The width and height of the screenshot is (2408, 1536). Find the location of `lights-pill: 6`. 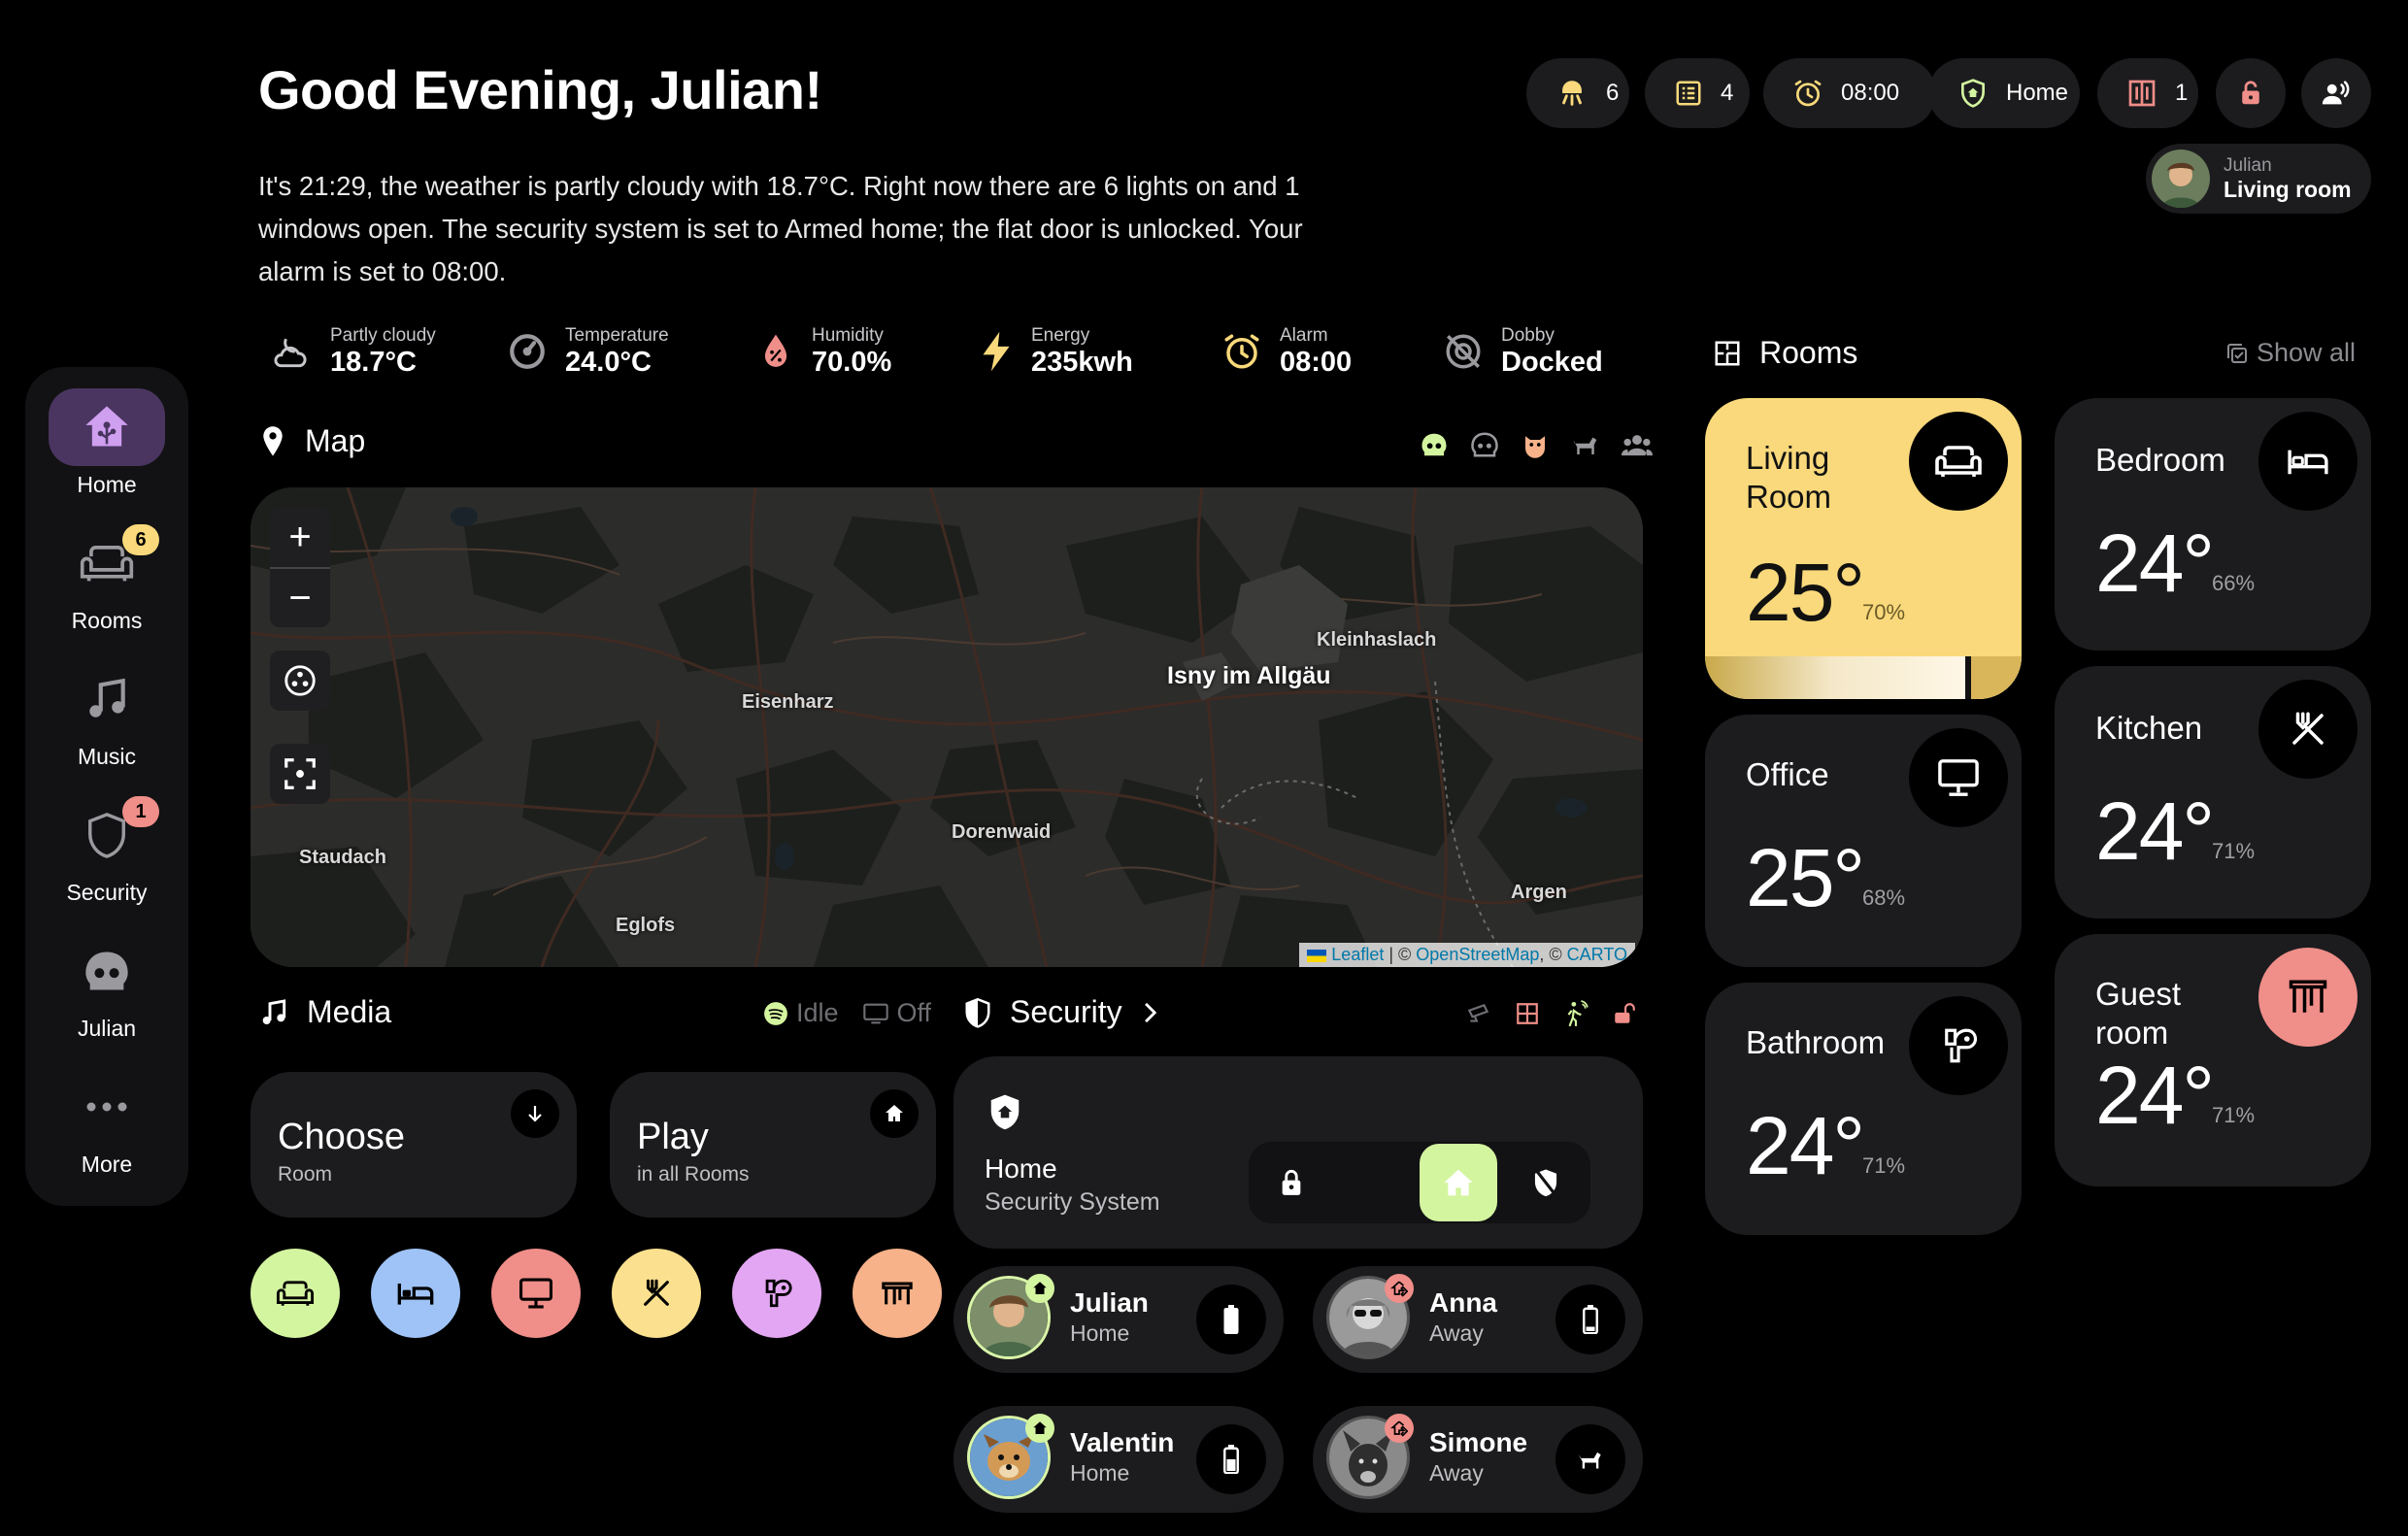

lights-pill: 6 is located at coordinates (1577, 93).